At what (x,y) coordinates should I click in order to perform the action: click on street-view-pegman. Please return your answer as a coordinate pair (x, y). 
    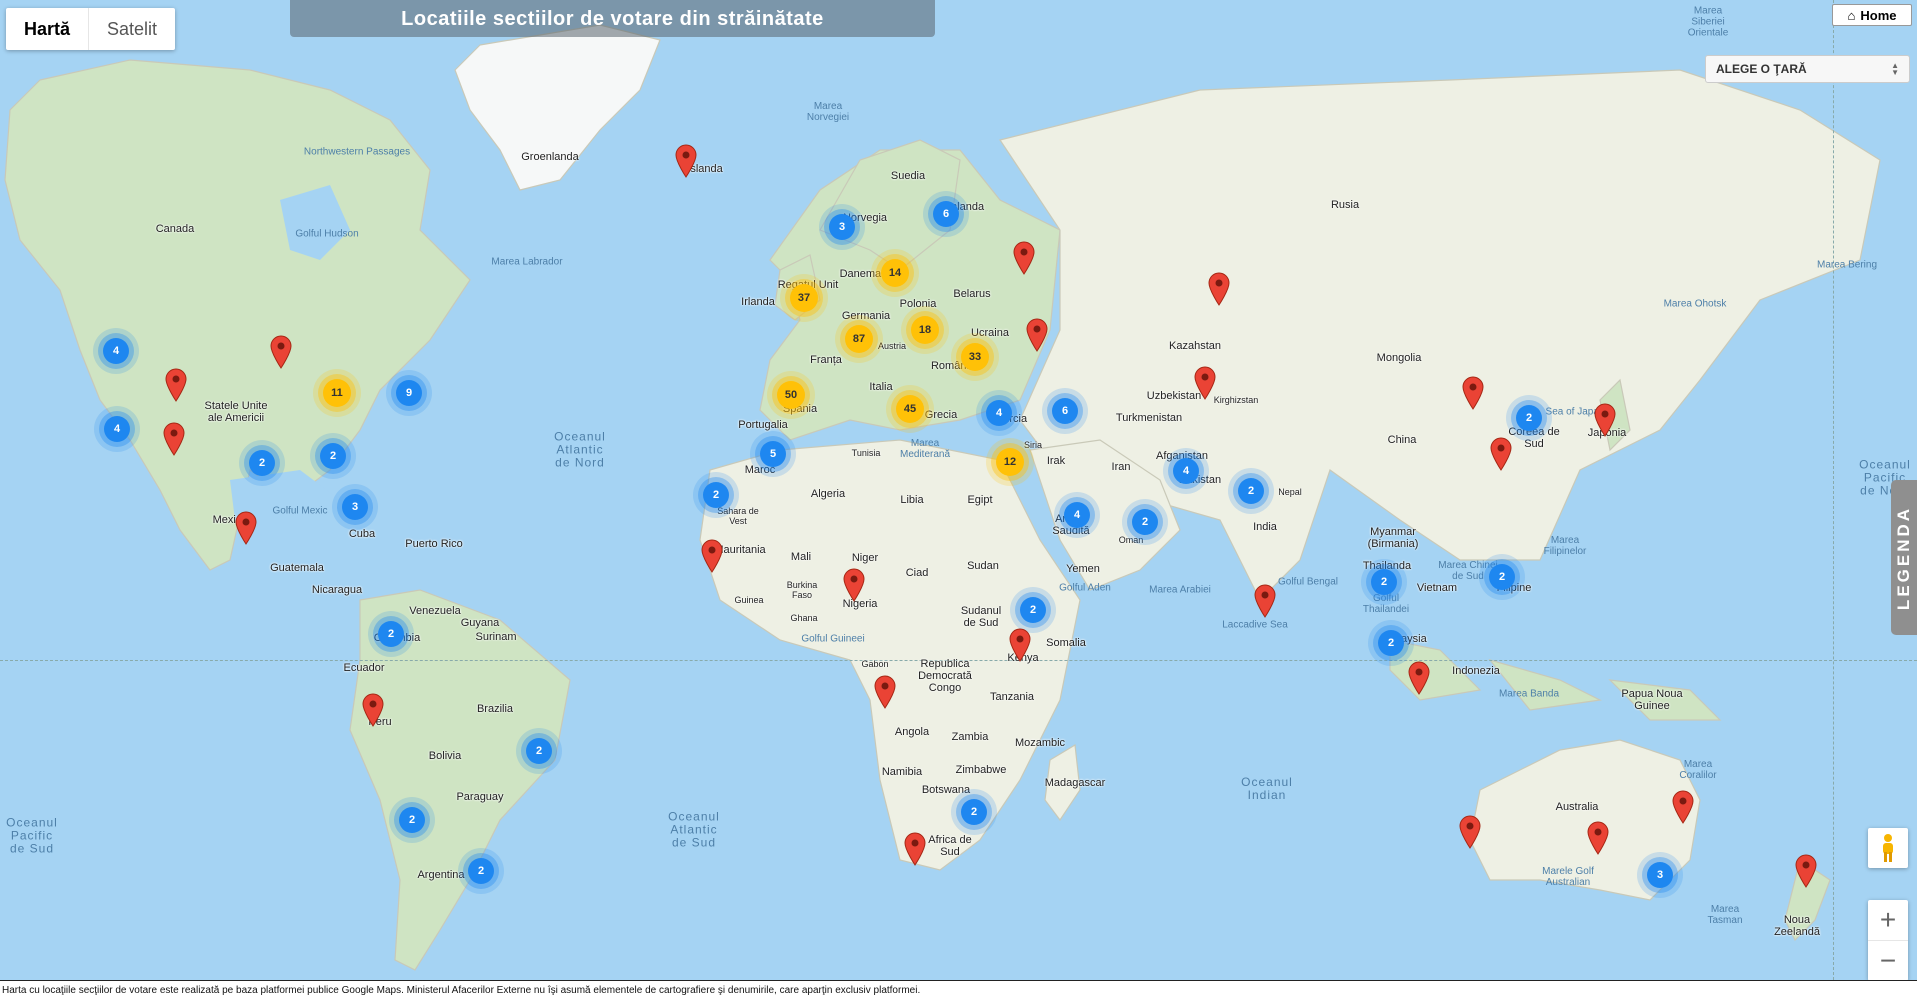
    Looking at the image, I should click on (1888, 848).